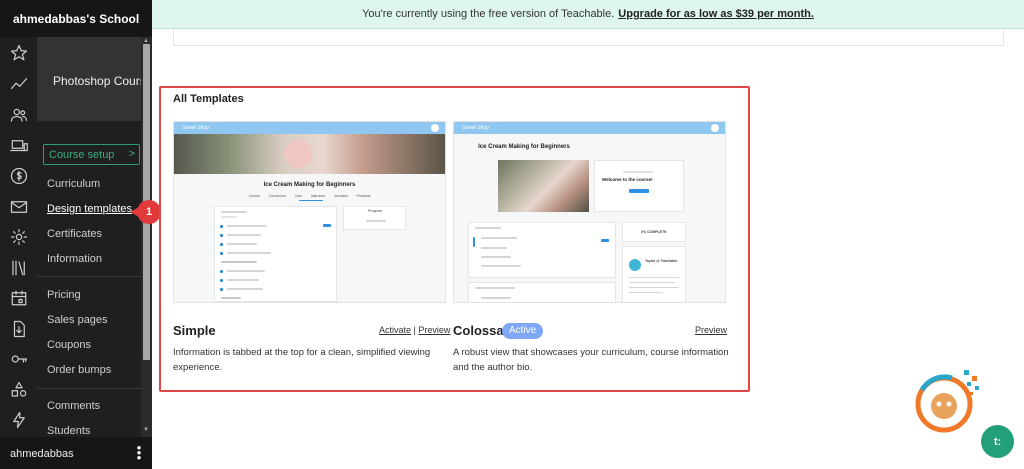 This screenshot has height=469, width=1024. I want to click on star-icon, so click(18, 52).